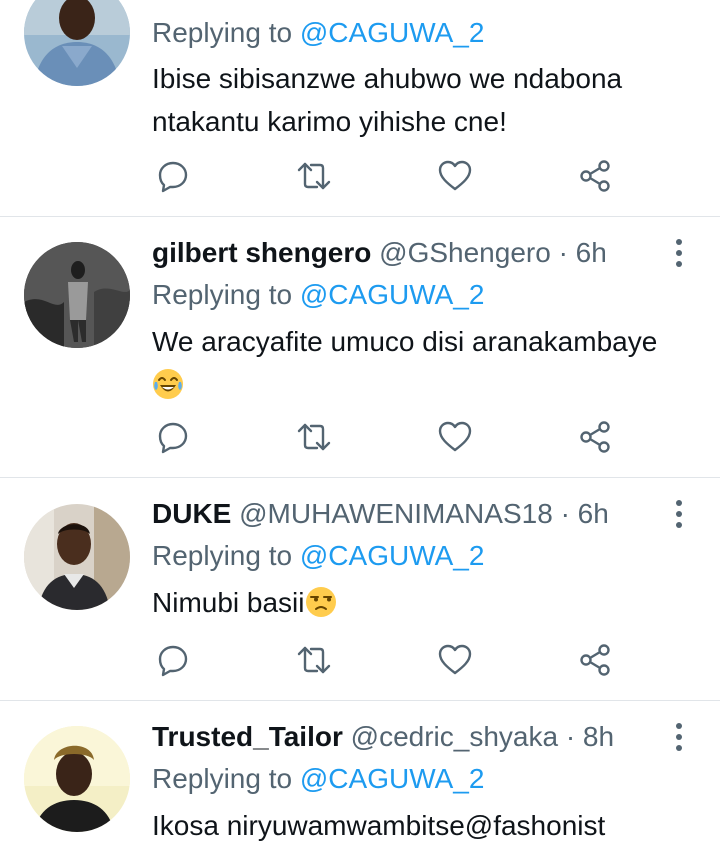  What do you see at coordinates (430, 363) in the screenshot?
I see `tweet-text-block: We aracyafite umuco disi aranakambaye` at bounding box center [430, 363].